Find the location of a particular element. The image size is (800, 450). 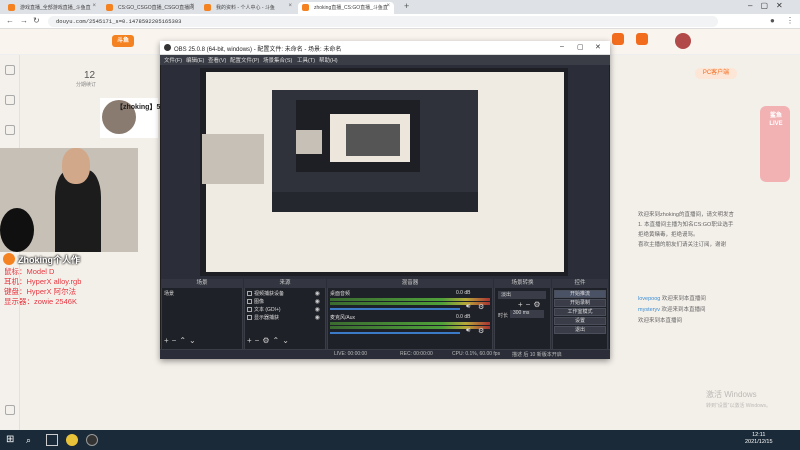

chat-line: lovepoog 欢迎来到本直播间 is located at coordinates (672, 299).